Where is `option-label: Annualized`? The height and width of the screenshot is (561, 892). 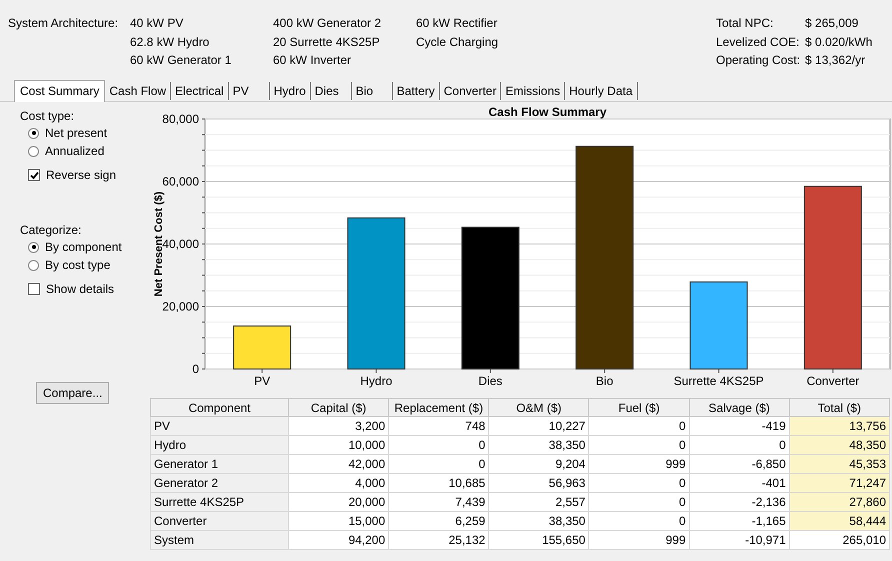
option-label: Annualized is located at coordinates (74, 151).